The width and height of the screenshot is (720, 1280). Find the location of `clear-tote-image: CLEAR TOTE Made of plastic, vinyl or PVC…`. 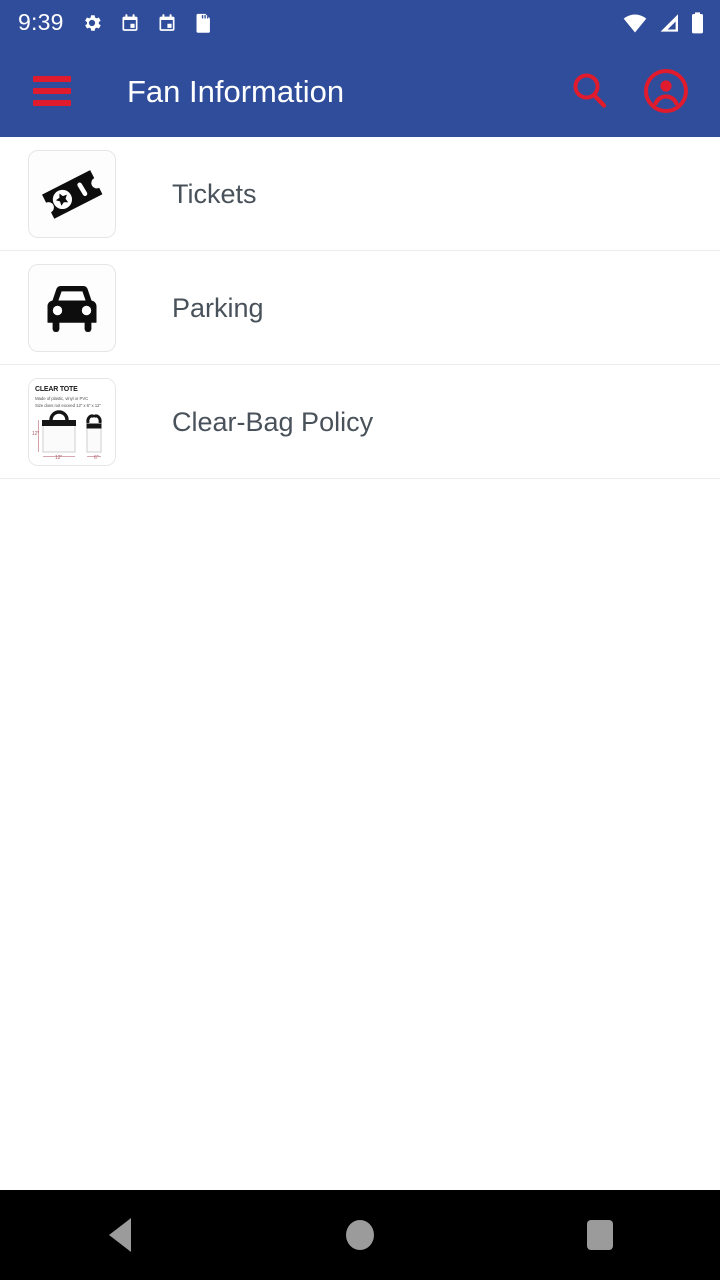

clear-tote-image: CLEAR TOTE Made of plastic, vinyl or PVC… is located at coordinates (72, 422).